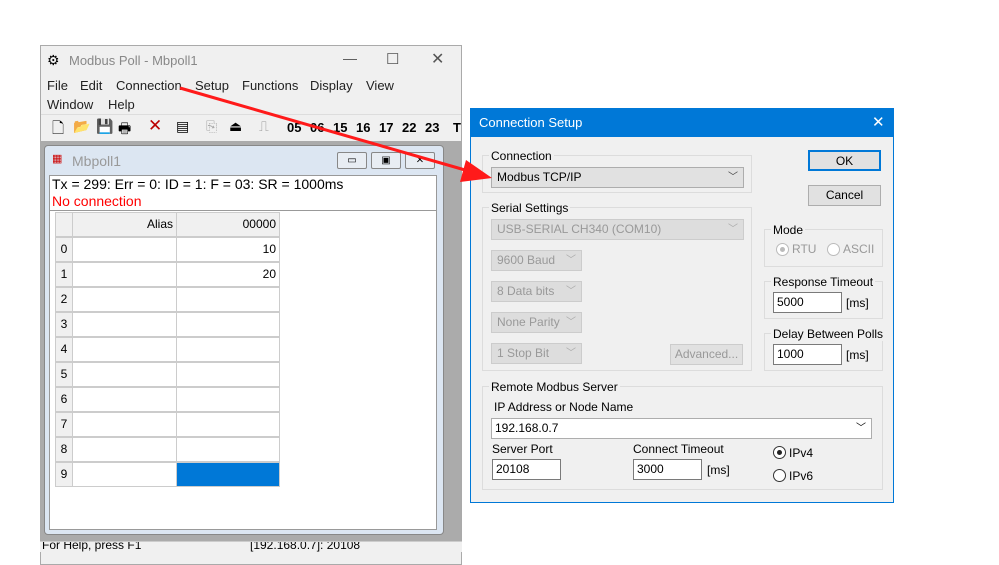  Describe the element at coordinates (476, 171) in the screenshot. I see `arrow-head` at that location.